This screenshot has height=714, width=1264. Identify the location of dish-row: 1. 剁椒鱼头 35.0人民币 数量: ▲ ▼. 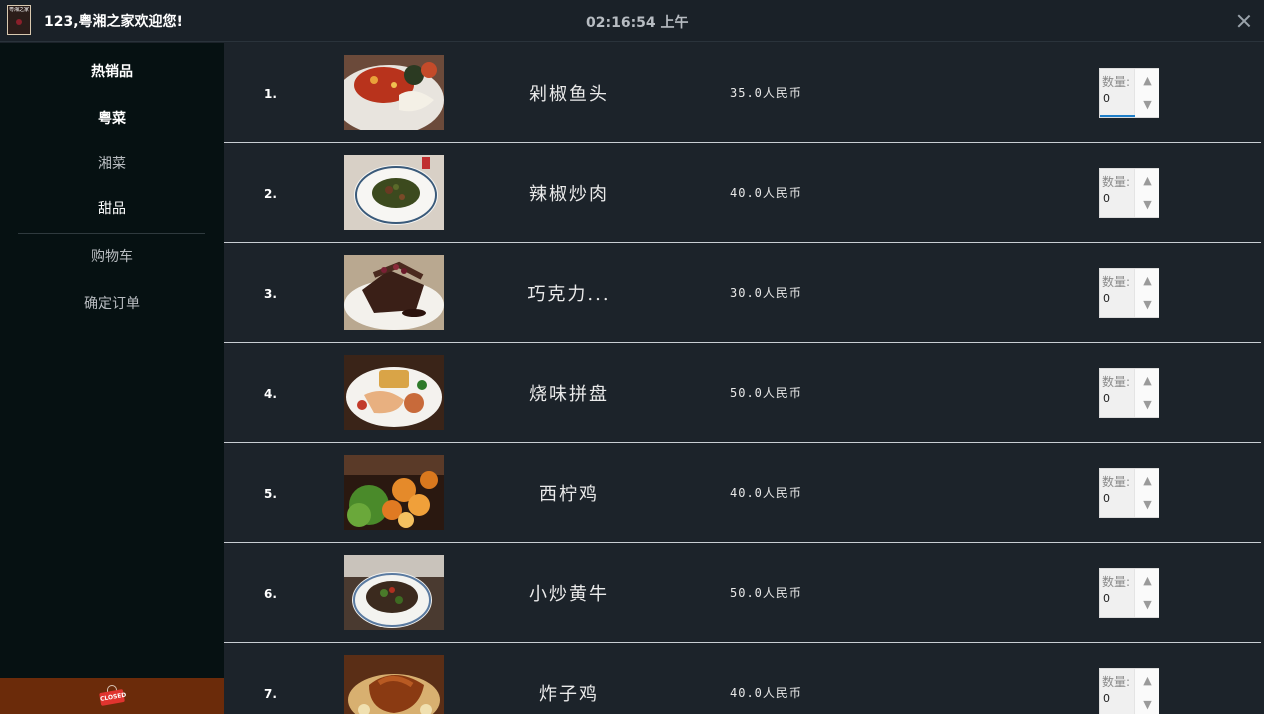
(744, 92).